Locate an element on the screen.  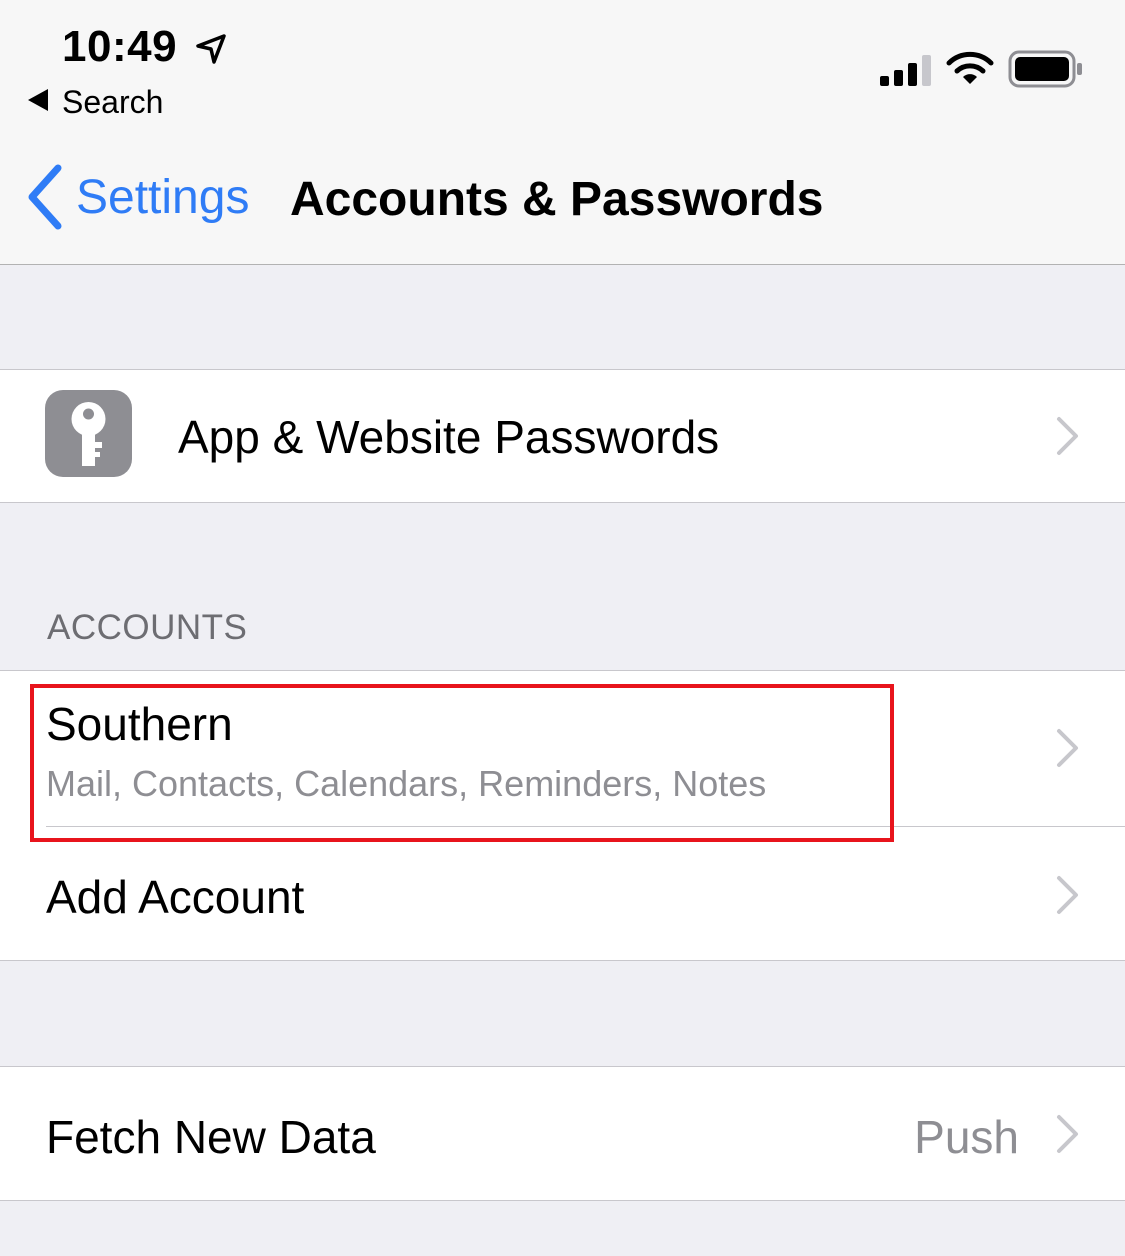
key-icon is located at coordinates (88, 434).